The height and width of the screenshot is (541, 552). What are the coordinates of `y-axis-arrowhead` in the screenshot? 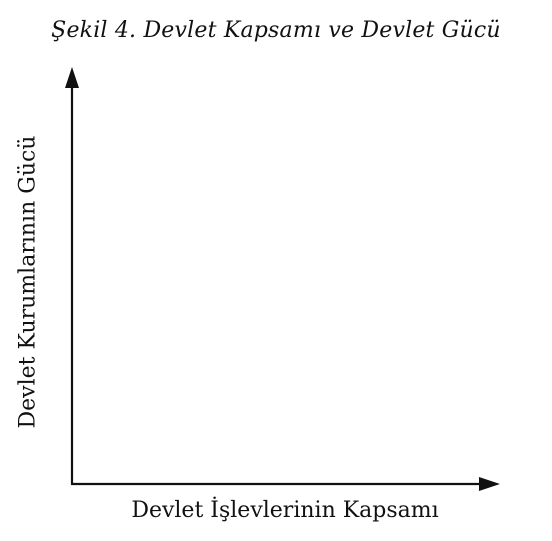 It's located at (72, 77).